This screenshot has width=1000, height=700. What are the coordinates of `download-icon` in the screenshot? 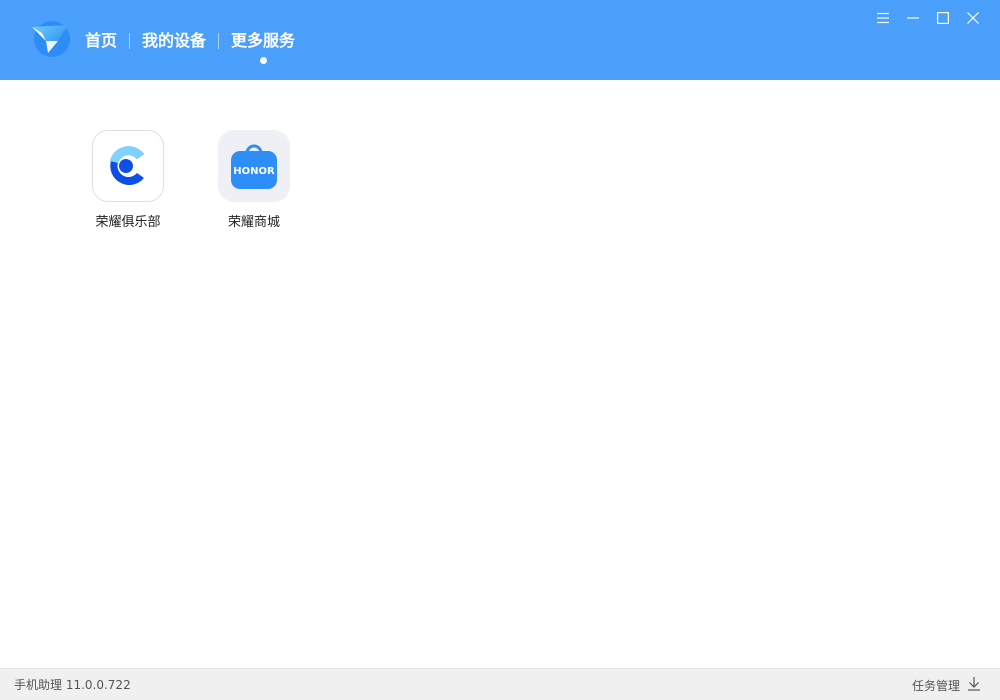 It's located at (974, 685).